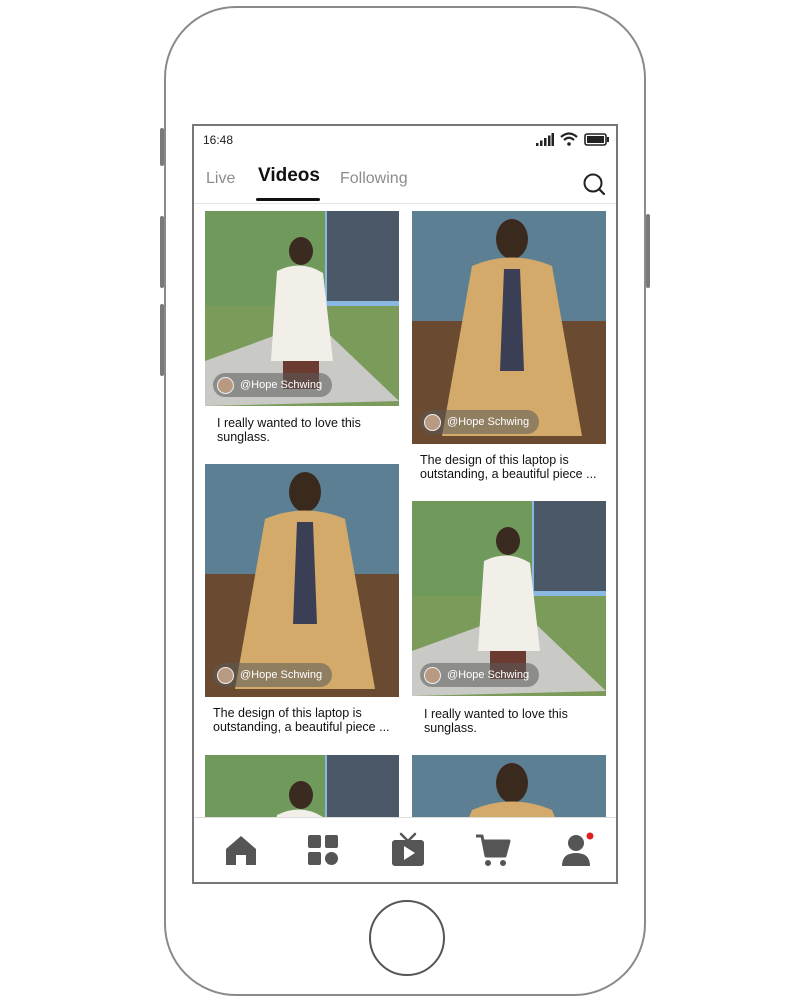  I want to click on bottom-nav, so click(405, 849).